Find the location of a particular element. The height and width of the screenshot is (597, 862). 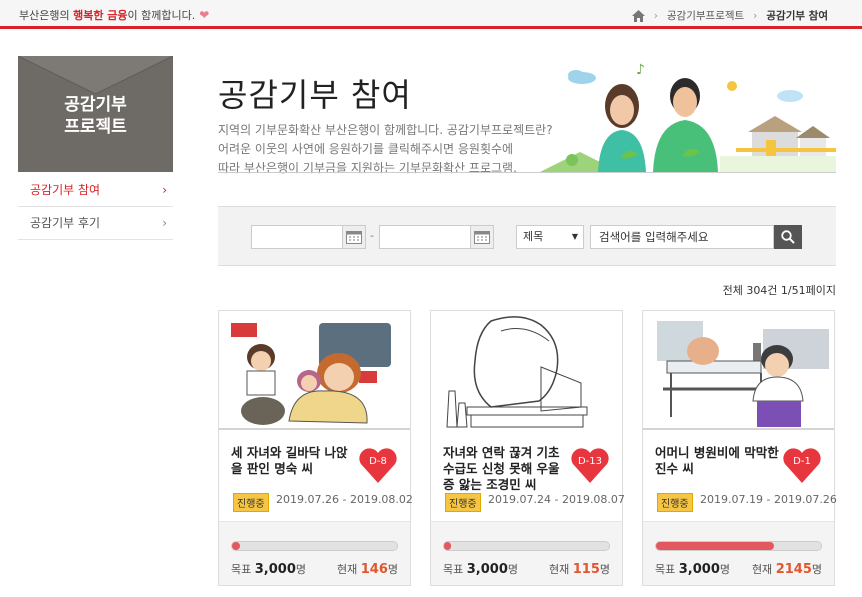

current-count: 현재 146명 is located at coordinates (367, 569).